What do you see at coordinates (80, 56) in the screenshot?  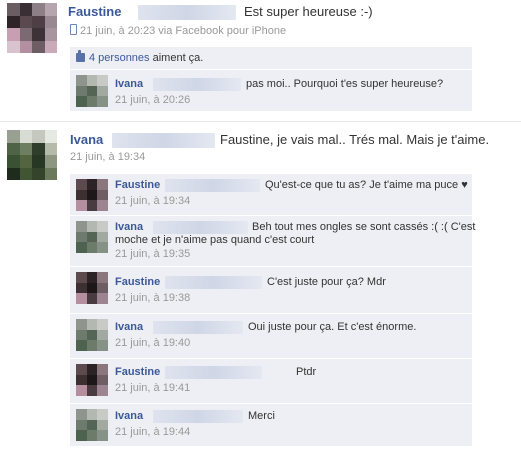 I see `like-icon` at bounding box center [80, 56].